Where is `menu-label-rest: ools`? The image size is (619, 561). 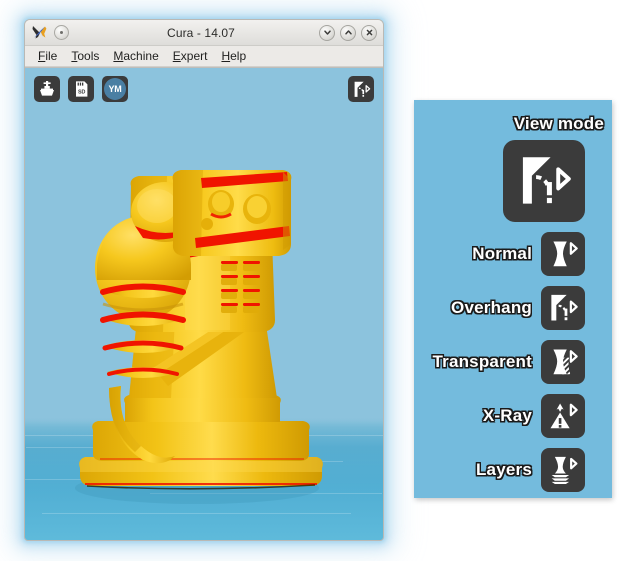
menu-label-rest: ools is located at coordinates (88, 55).